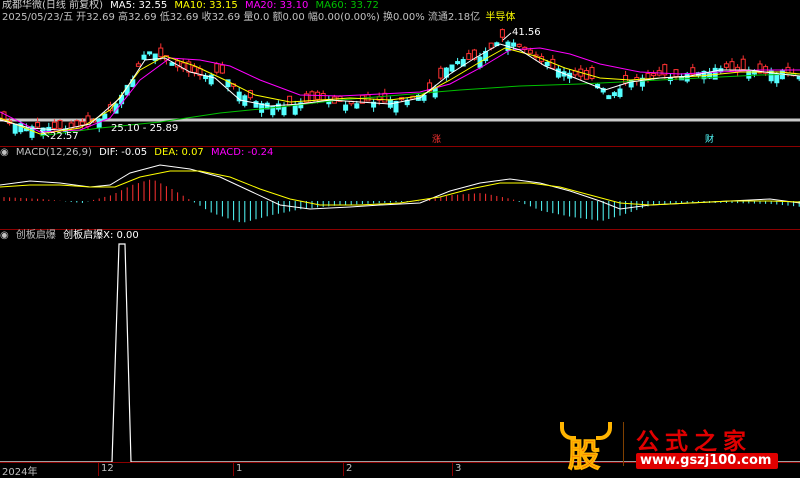 The height and width of the screenshot is (478, 800). I want to click on cai-marker: 财, so click(709, 140).